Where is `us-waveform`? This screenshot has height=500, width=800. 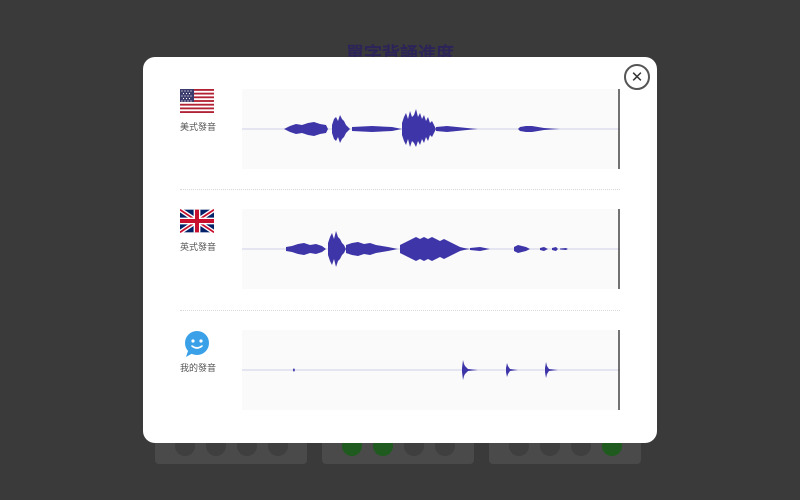
us-waveform is located at coordinates (431, 129).